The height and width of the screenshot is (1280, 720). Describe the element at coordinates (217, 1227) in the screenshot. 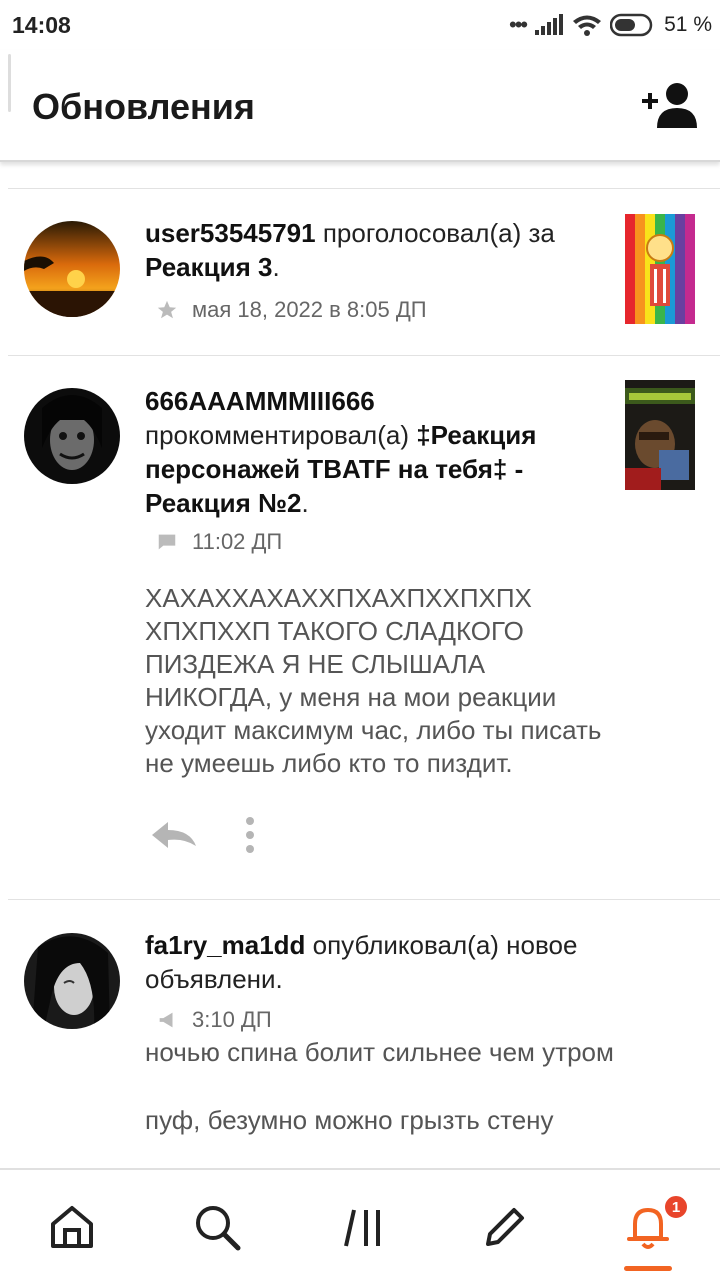

I see `search-icon` at that location.